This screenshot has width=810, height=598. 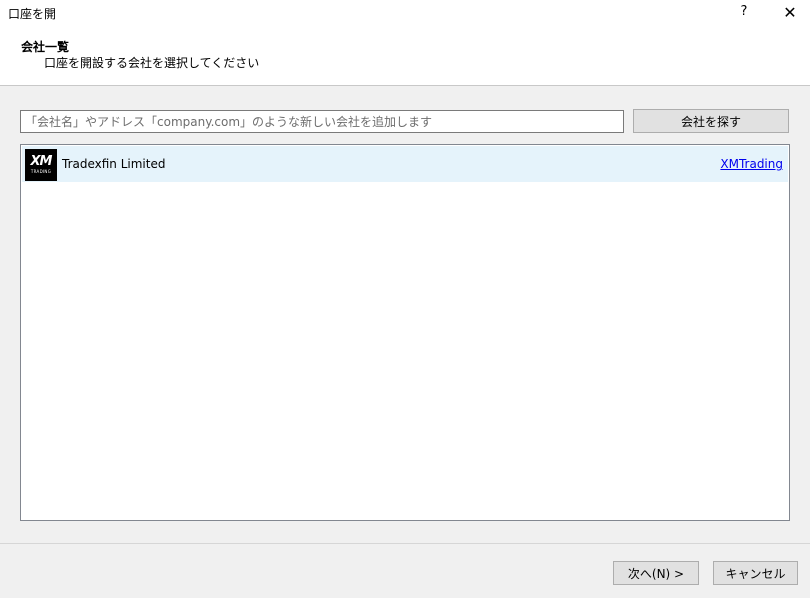 I want to click on close-icon: ✕, so click(x=790, y=13).